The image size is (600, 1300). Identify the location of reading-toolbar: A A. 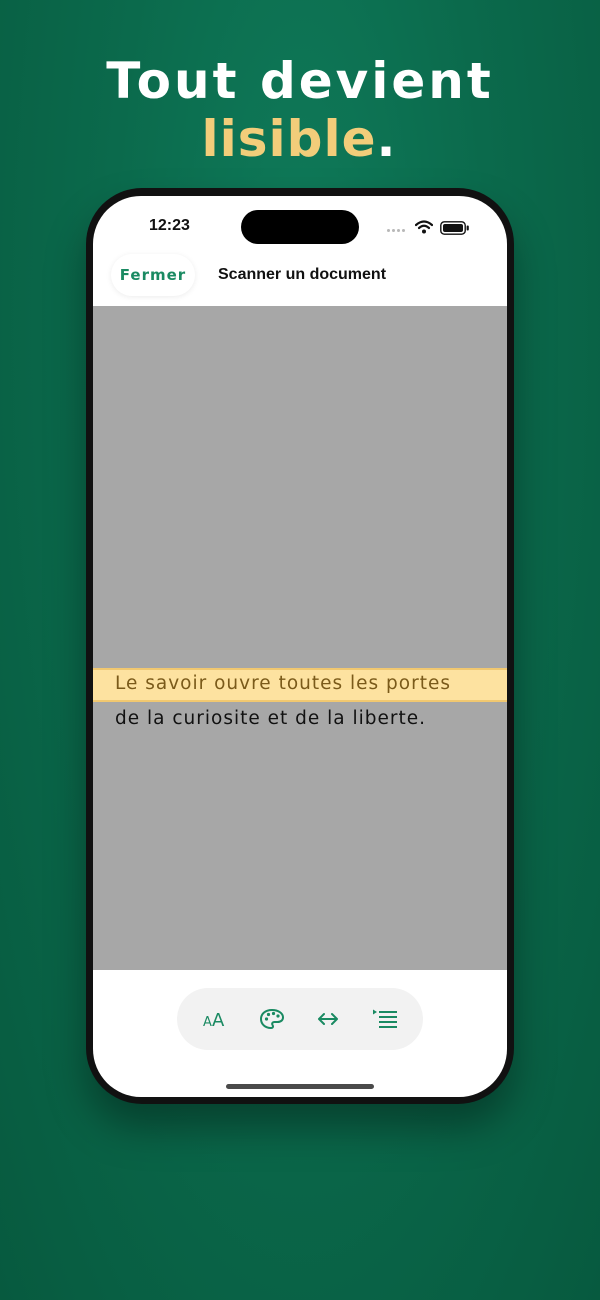
(300, 1019).